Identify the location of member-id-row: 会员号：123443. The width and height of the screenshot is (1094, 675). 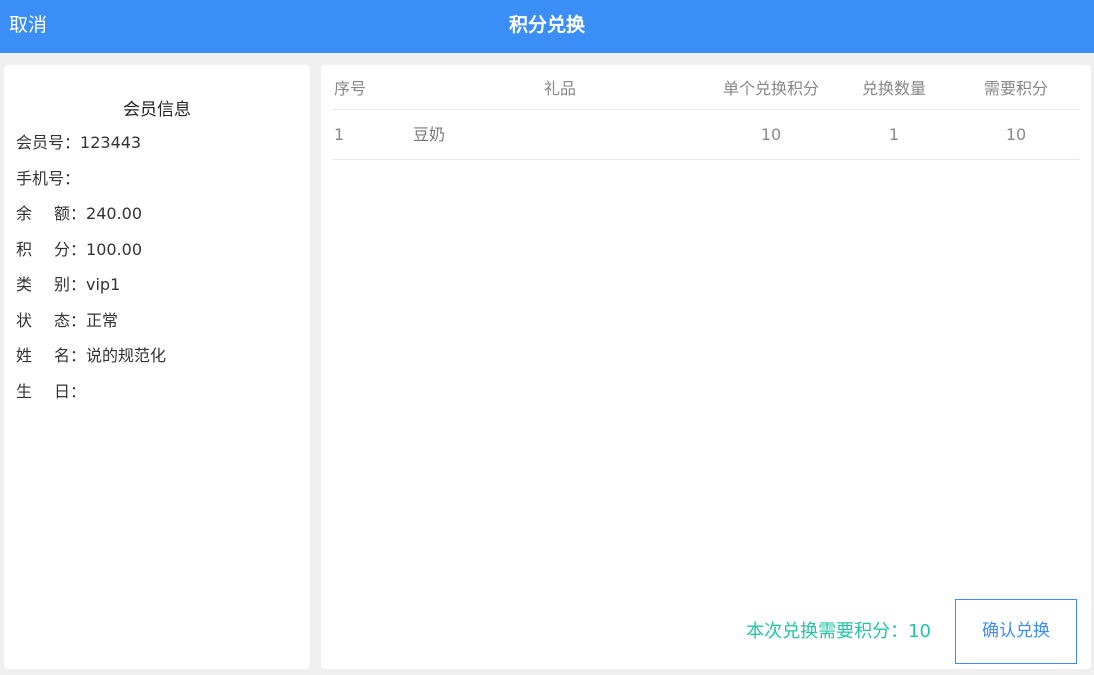
(91, 150).